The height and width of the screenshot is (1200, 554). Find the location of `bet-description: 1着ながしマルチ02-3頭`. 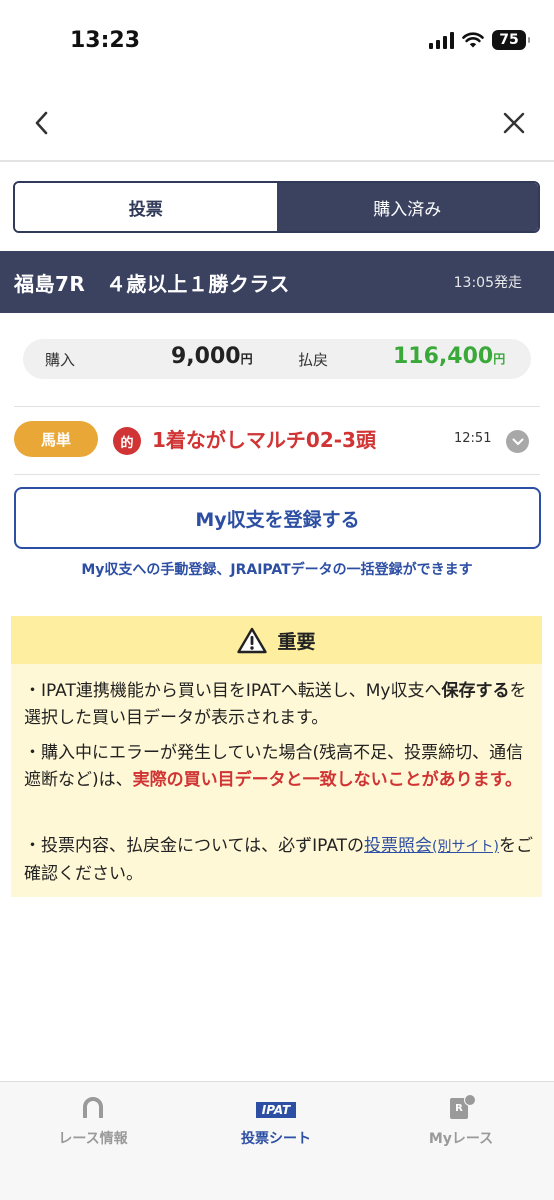

bet-description: 1着ながしマルチ02-3頭 is located at coordinates (264, 440).